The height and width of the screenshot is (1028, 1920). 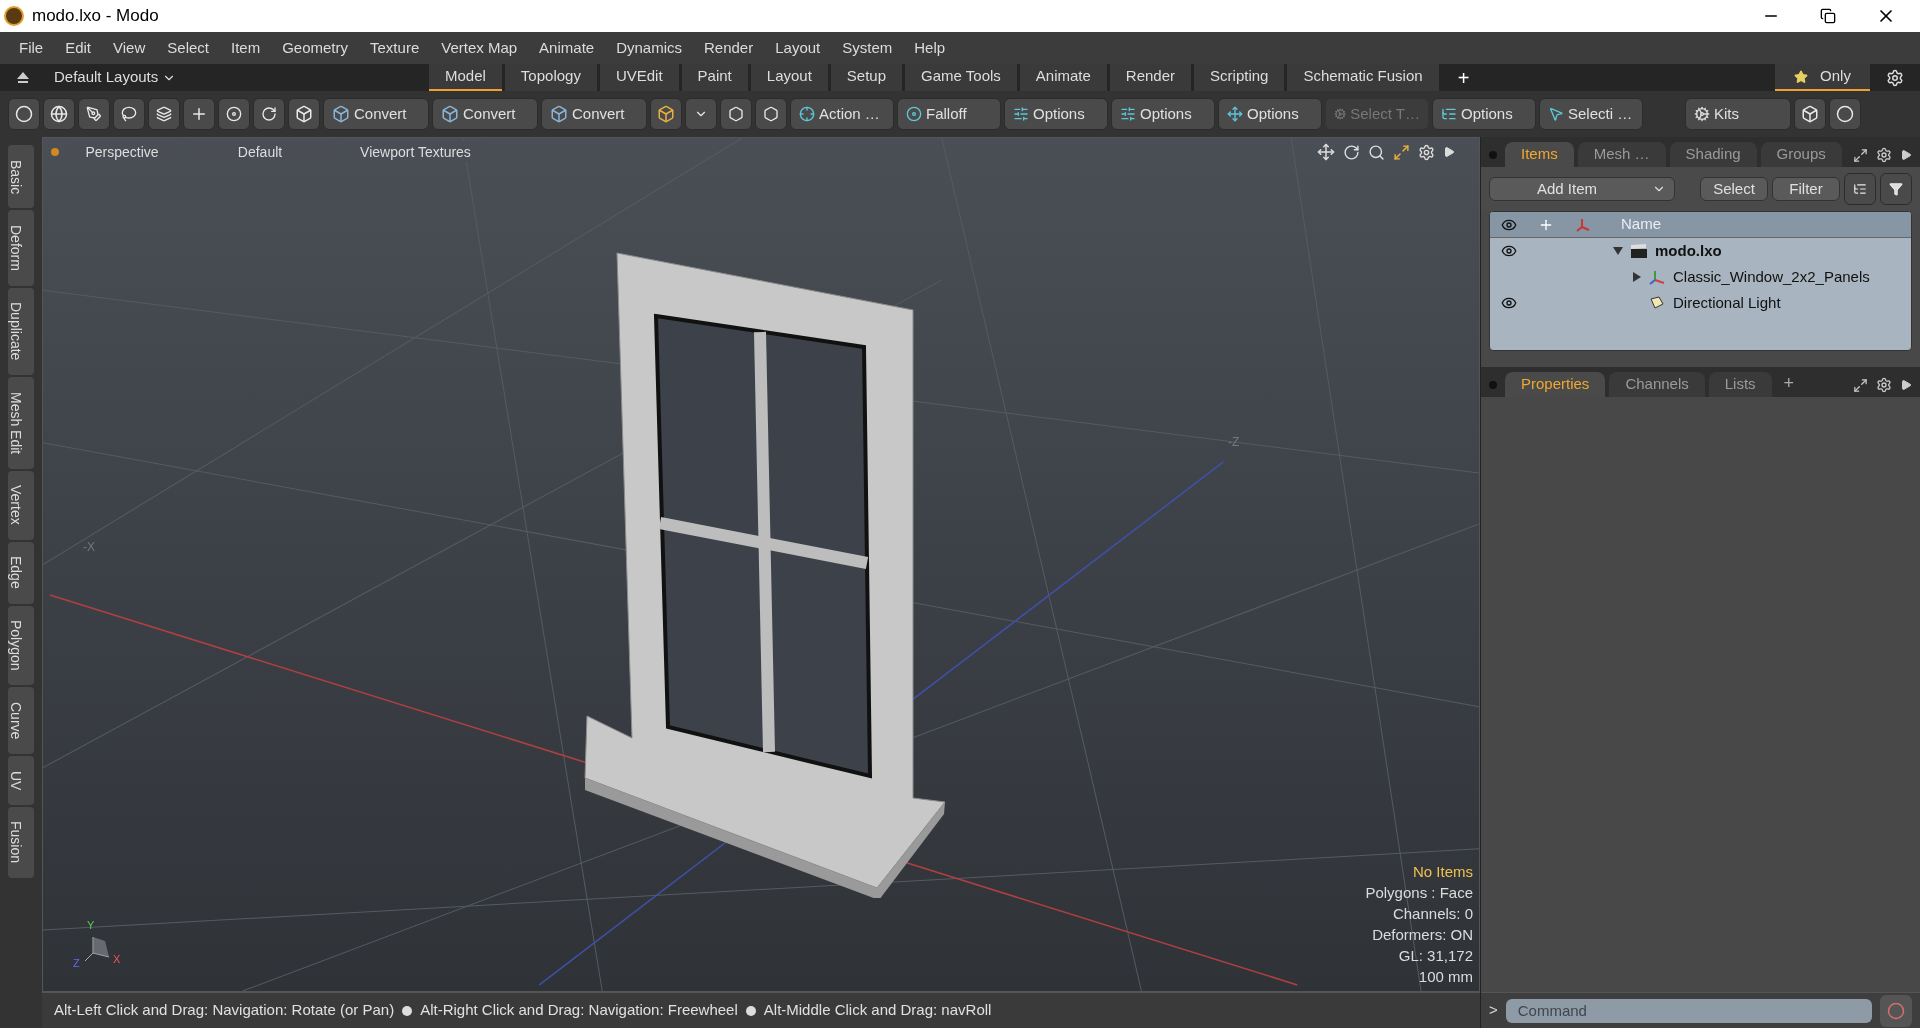 What do you see at coordinates (1555, 384) in the screenshot?
I see `panel-tab: Properties` at bounding box center [1555, 384].